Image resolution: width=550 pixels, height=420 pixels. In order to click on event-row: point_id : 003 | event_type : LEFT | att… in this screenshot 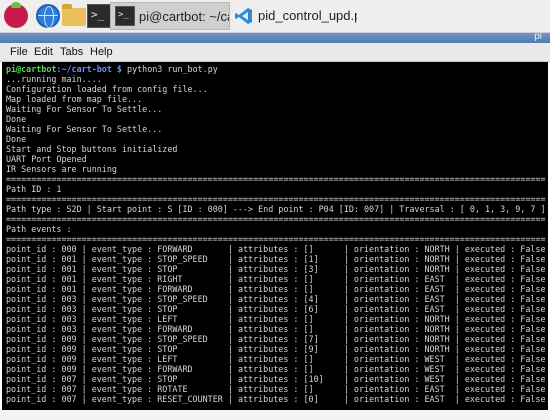, I will do `click(276, 319)`.